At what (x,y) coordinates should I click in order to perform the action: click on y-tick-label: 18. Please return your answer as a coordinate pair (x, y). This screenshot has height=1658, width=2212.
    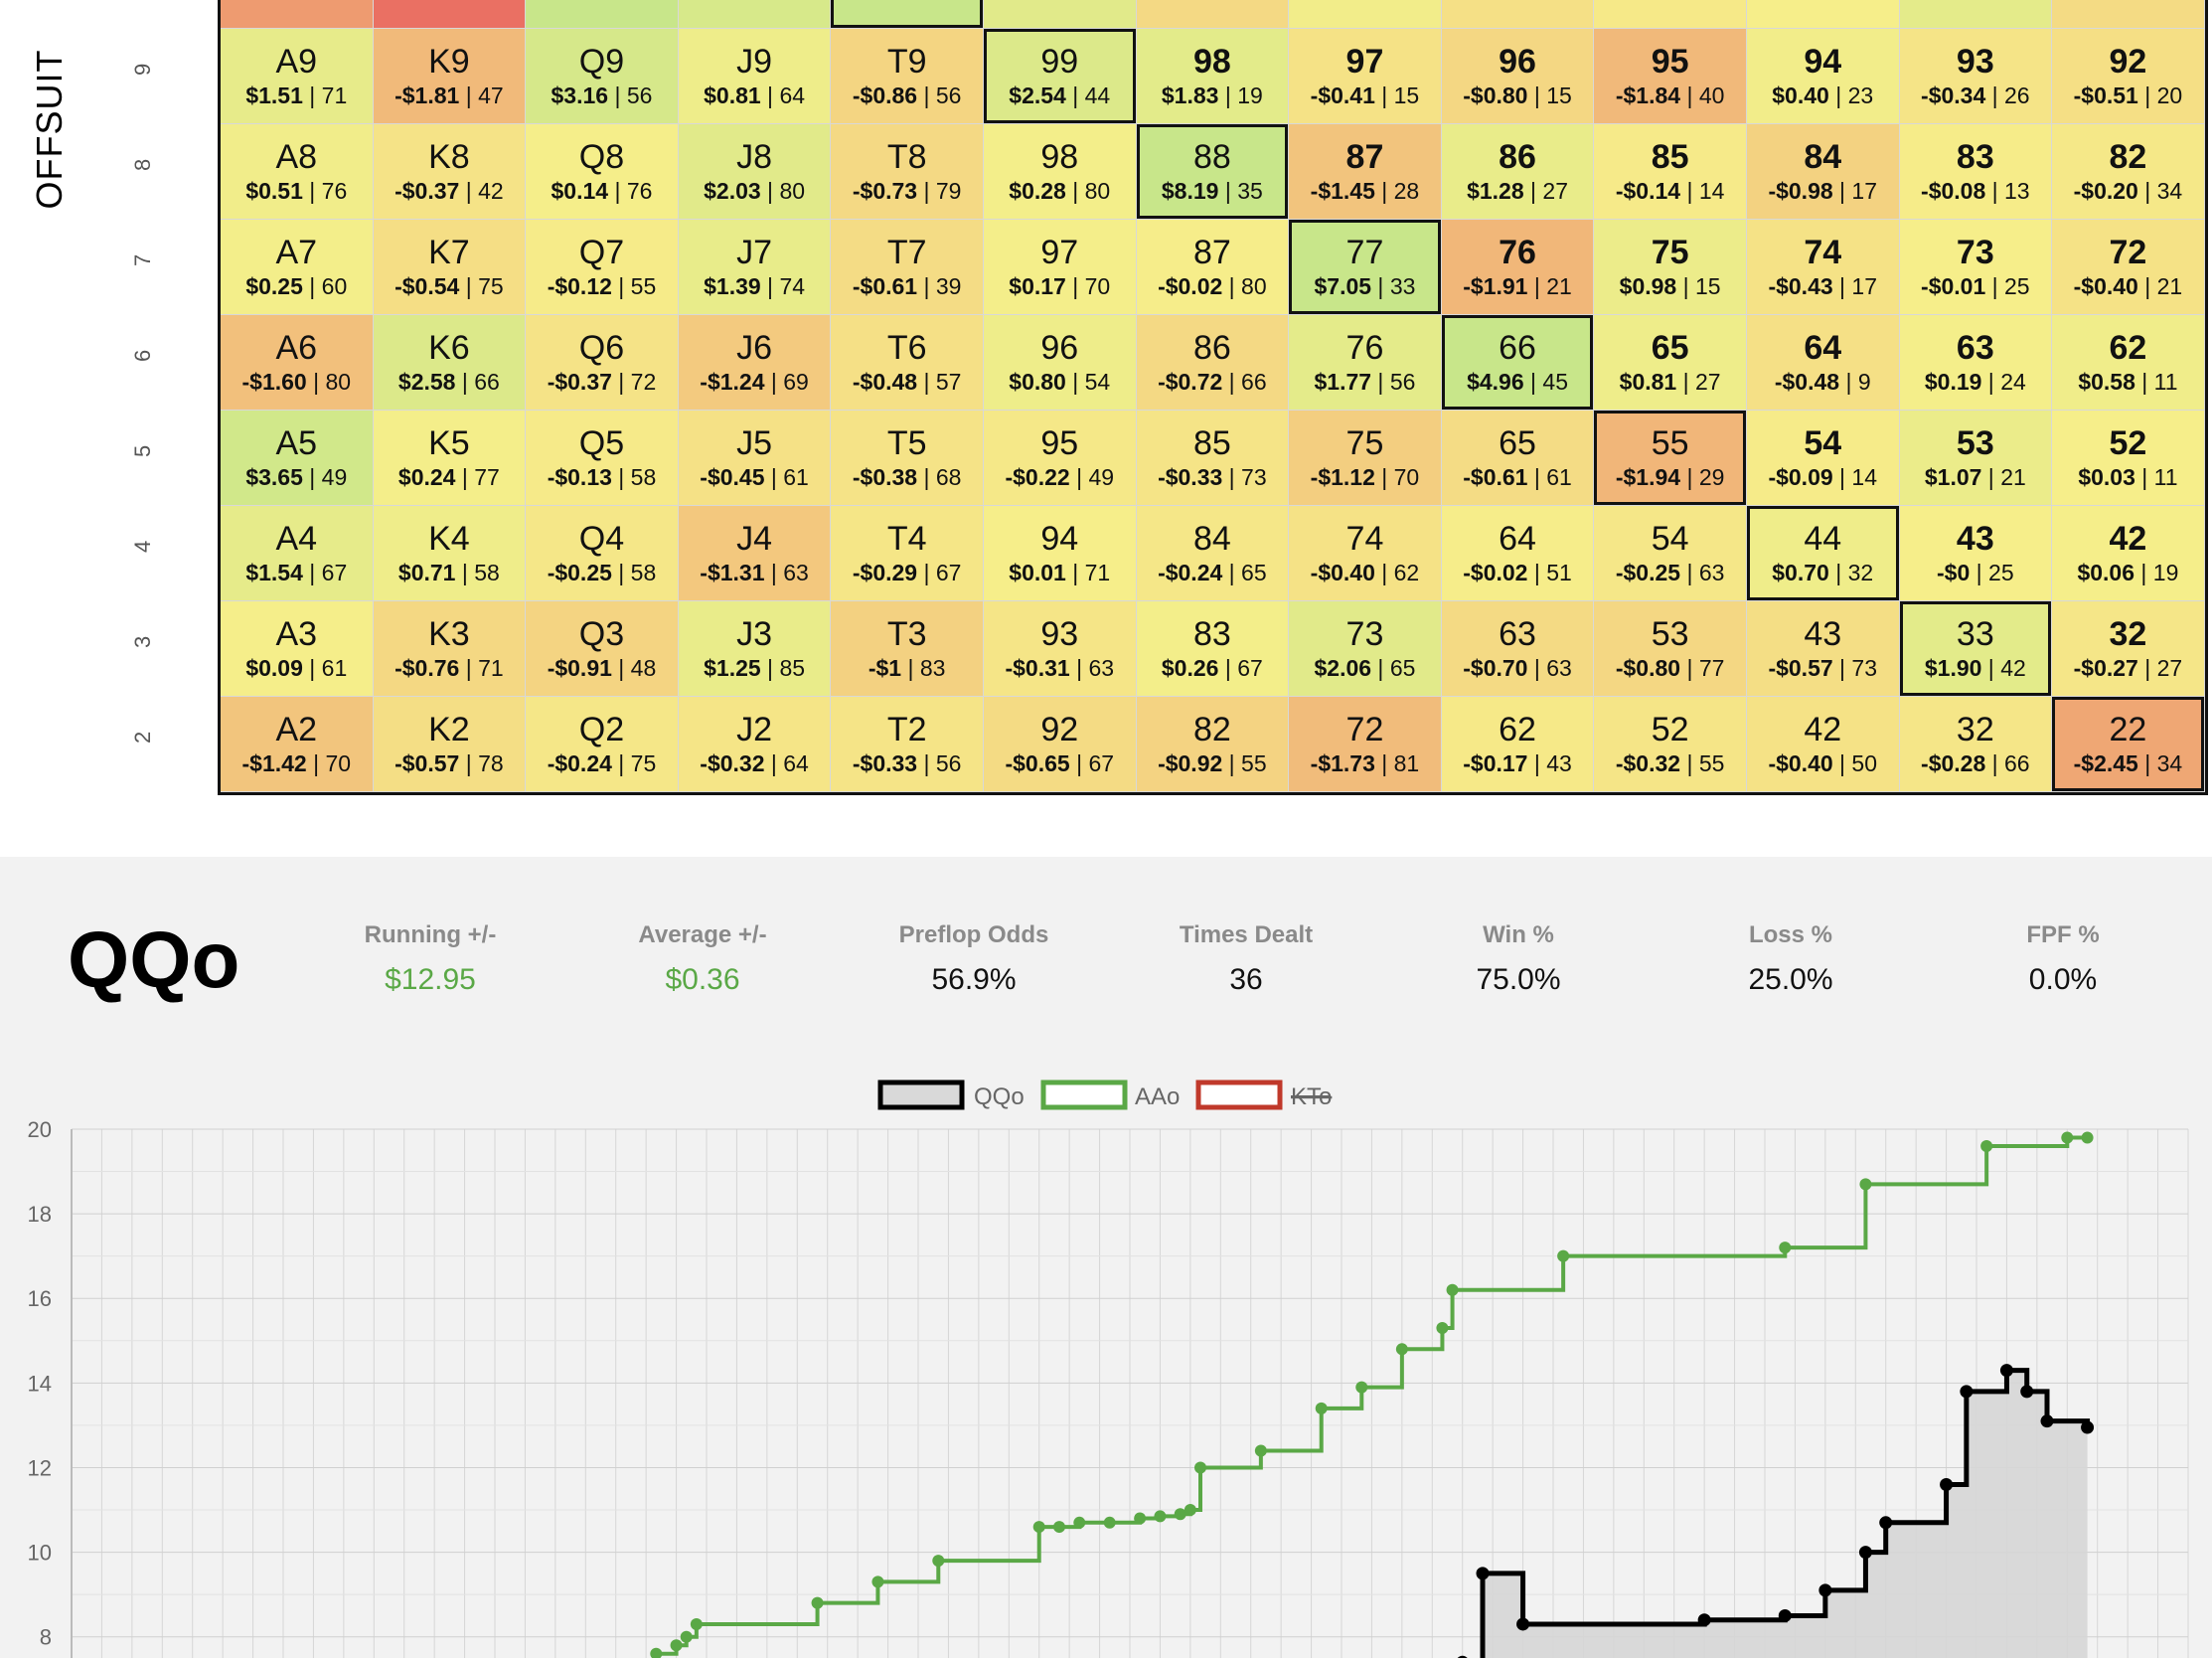
    Looking at the image, I should click on (40, 1215).